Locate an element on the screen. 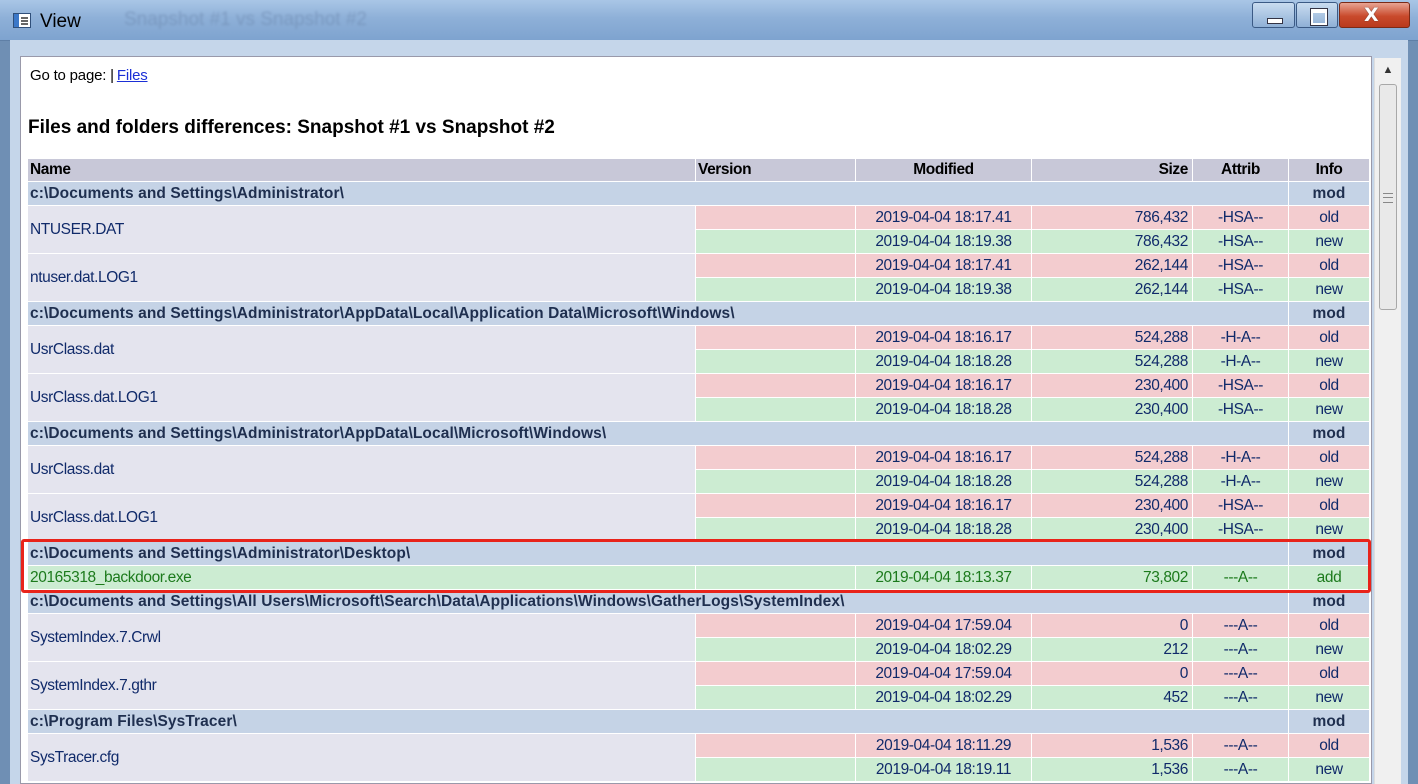 Image resolution: width=1418 pixels, height=784 pixels. maximize-button is located at coordinates (1317, 15).